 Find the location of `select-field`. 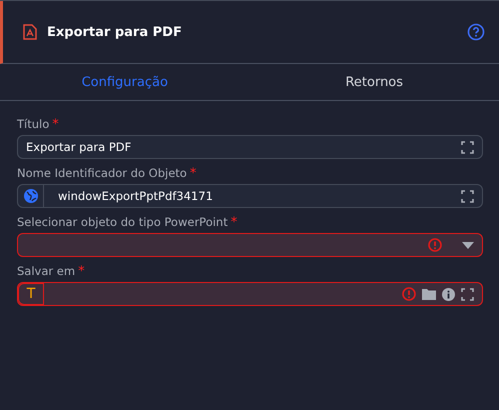

select-field is located at coordinates (250, 245).